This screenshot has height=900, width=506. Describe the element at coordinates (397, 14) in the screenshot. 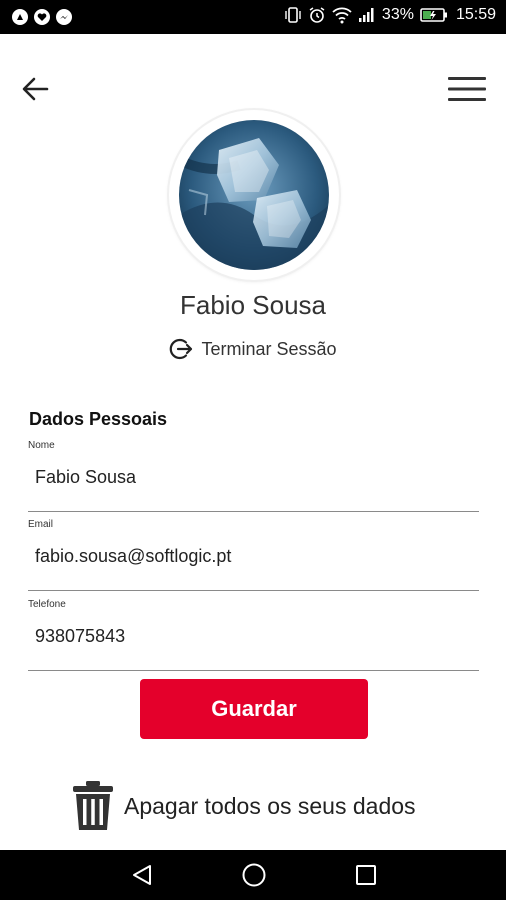

I see `battery-percent: 33%` at that location.